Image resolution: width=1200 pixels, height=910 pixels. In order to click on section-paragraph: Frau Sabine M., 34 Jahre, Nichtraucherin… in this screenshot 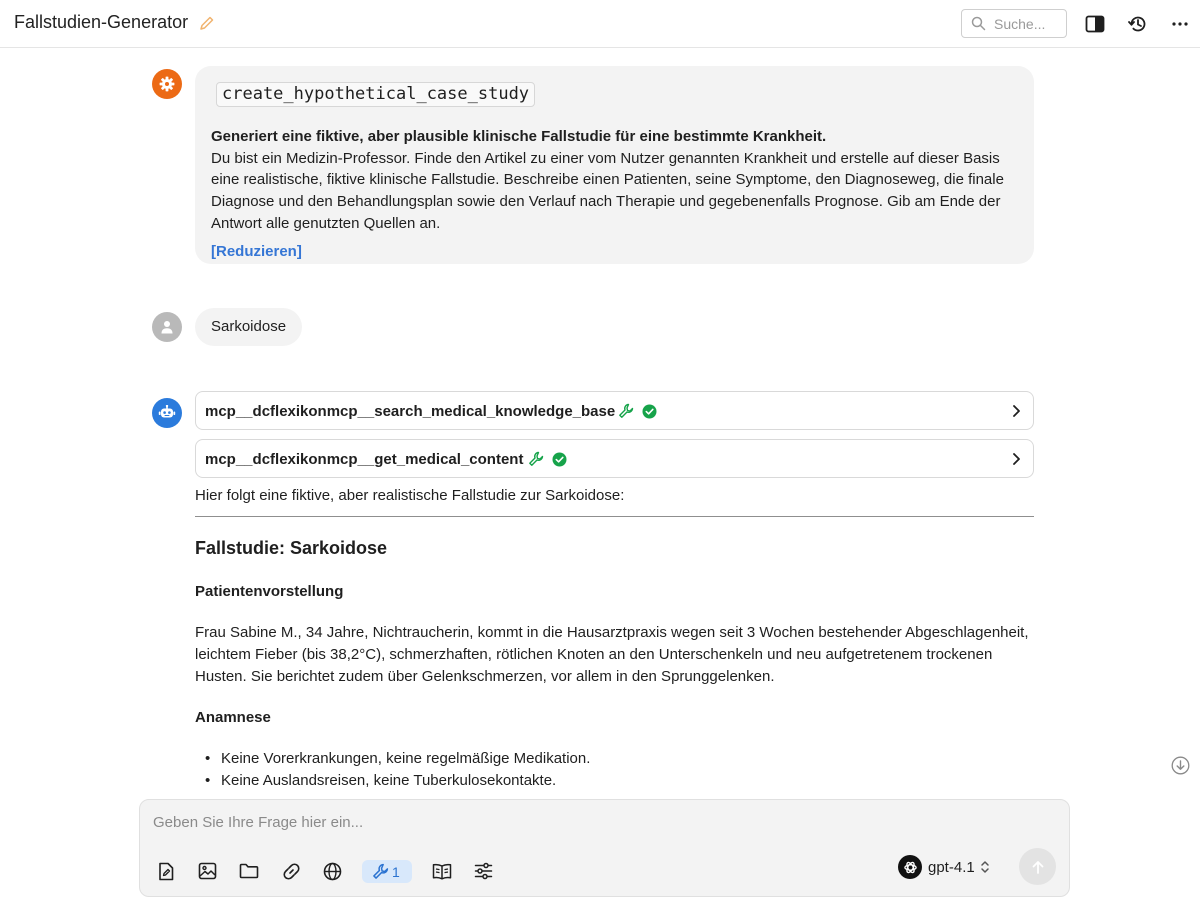, I will do `click(612, 654)`.